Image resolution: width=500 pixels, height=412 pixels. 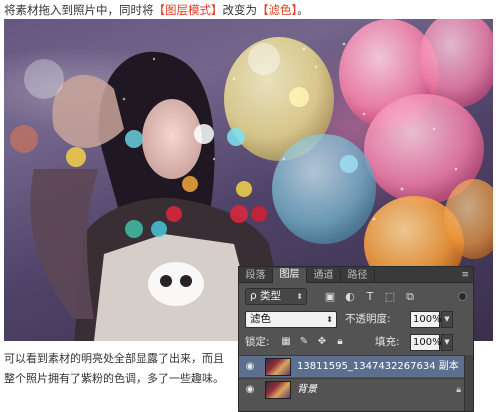 I want to click on layer-row-background: ◉ 背景 🔒︎, so click(x=356, y=389).